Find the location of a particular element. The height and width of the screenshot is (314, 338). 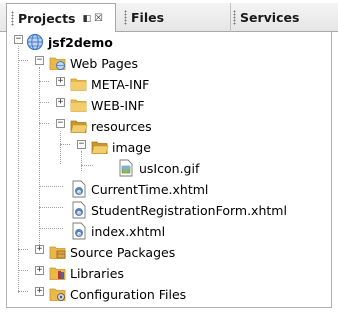

tree-node-web-inf: WEB-INF is located at coordinates (167, 105).